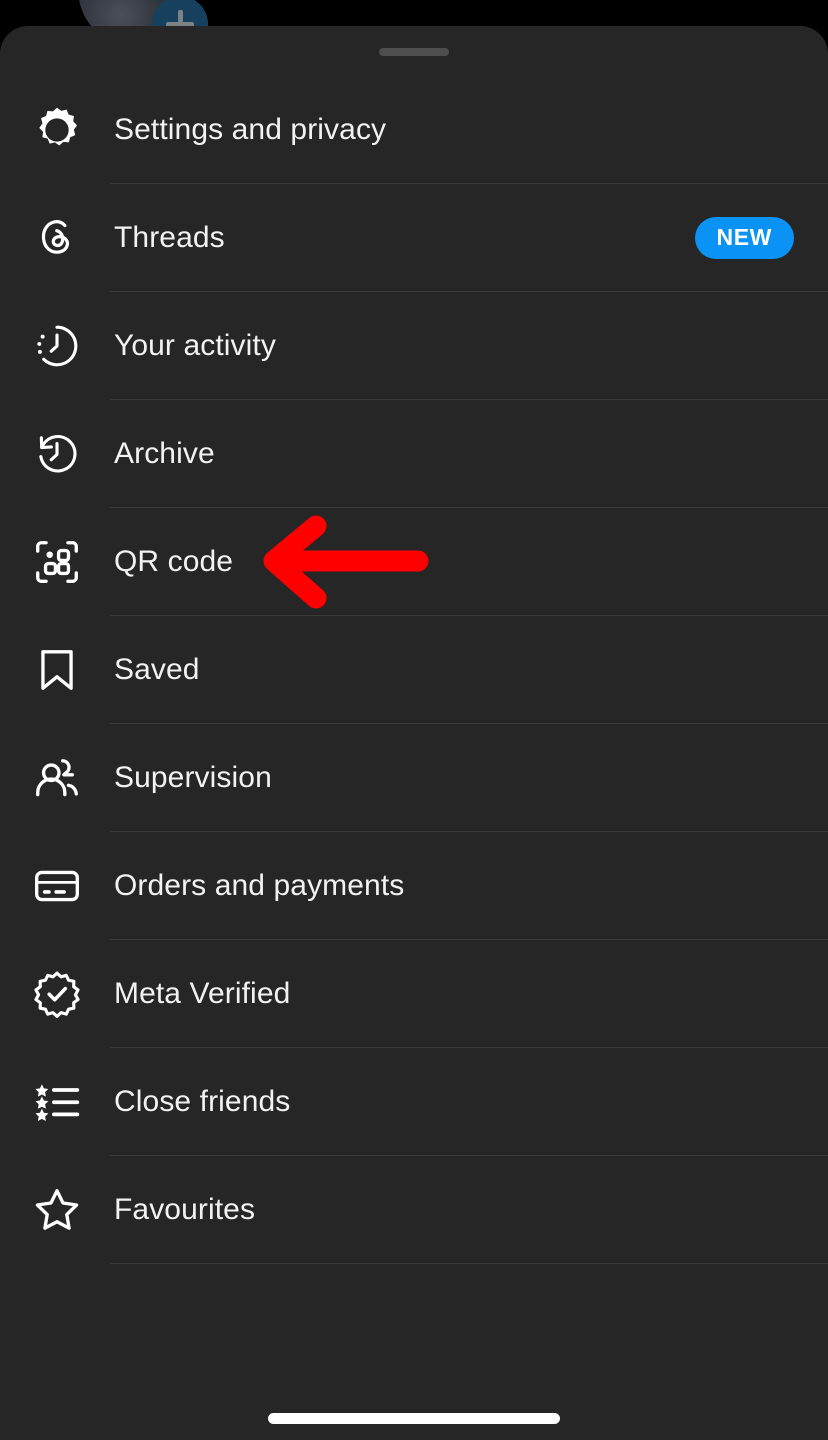 The height and width of the screenshot is (1440, 828). Describe the element at coordinates (414, 1418) in the screenshot. I see `home-indicator-bar` at that location.